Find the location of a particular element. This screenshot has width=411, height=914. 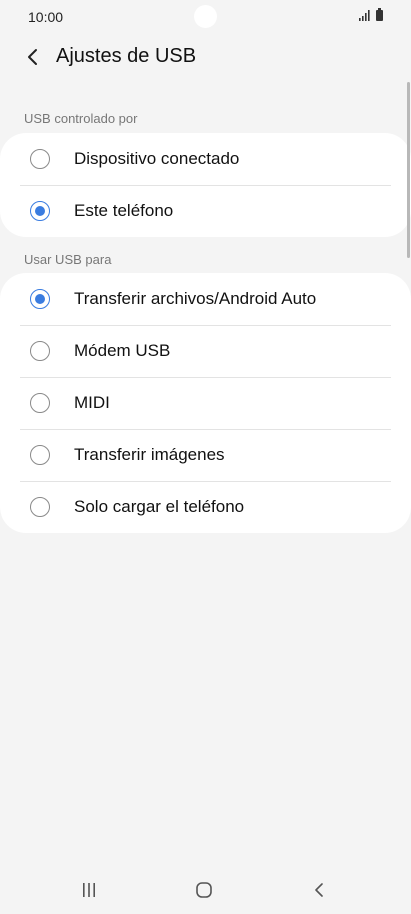

signal-icon is located at coordinates (364, 15).